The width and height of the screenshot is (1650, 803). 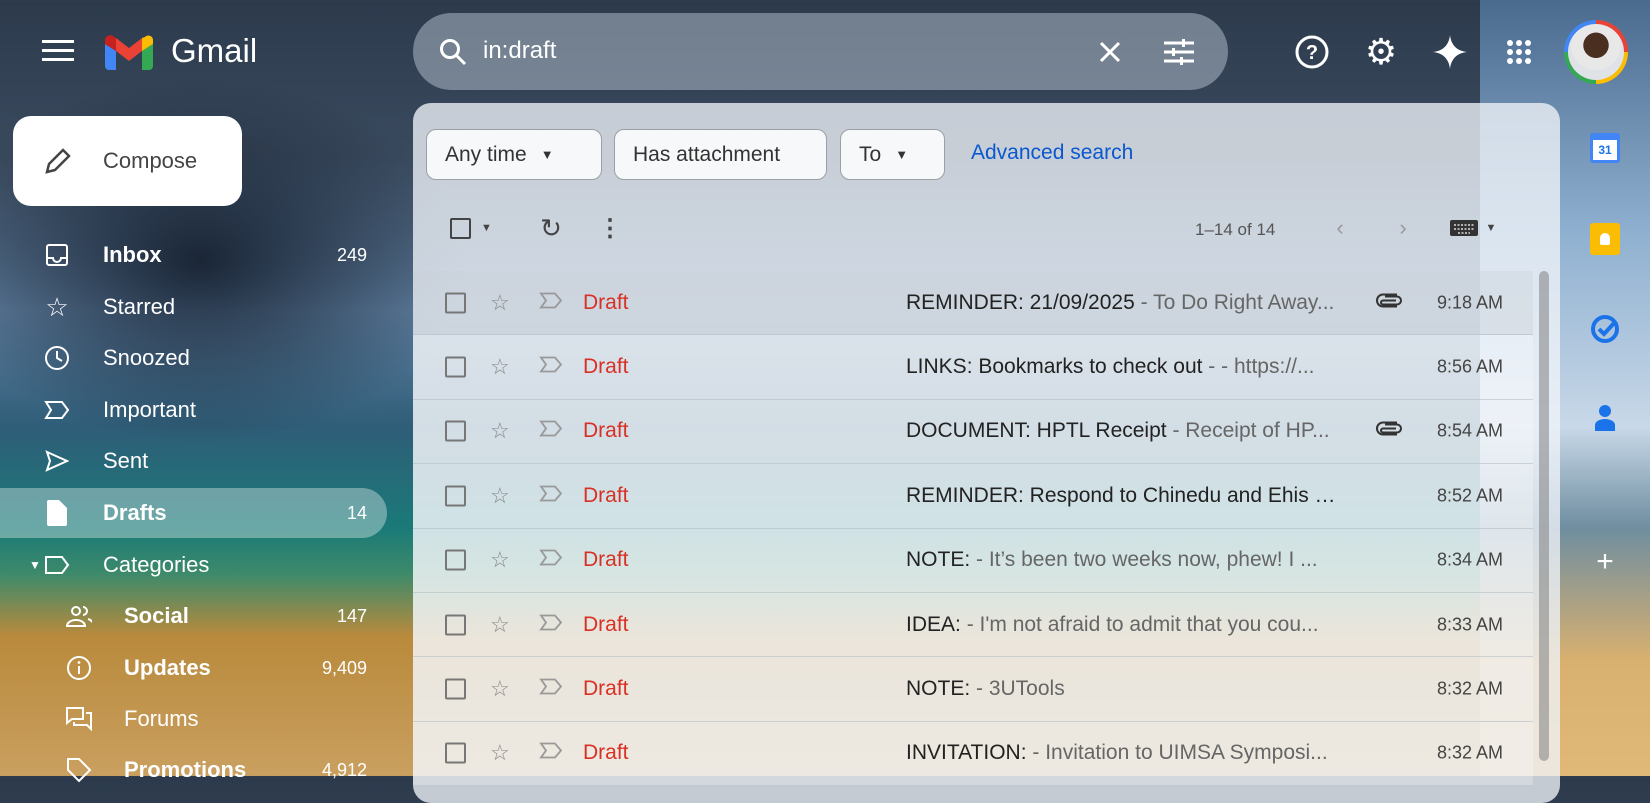 I want to click on nav-social: Social 147, so click(x=193, y=616).